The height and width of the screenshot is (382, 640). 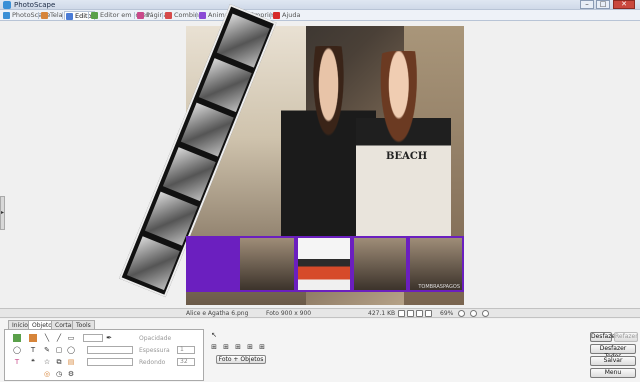 What do you see at coordinates (69, 16) in the screenshot?
I see `editor-icon` at bounding box center [69, 16].